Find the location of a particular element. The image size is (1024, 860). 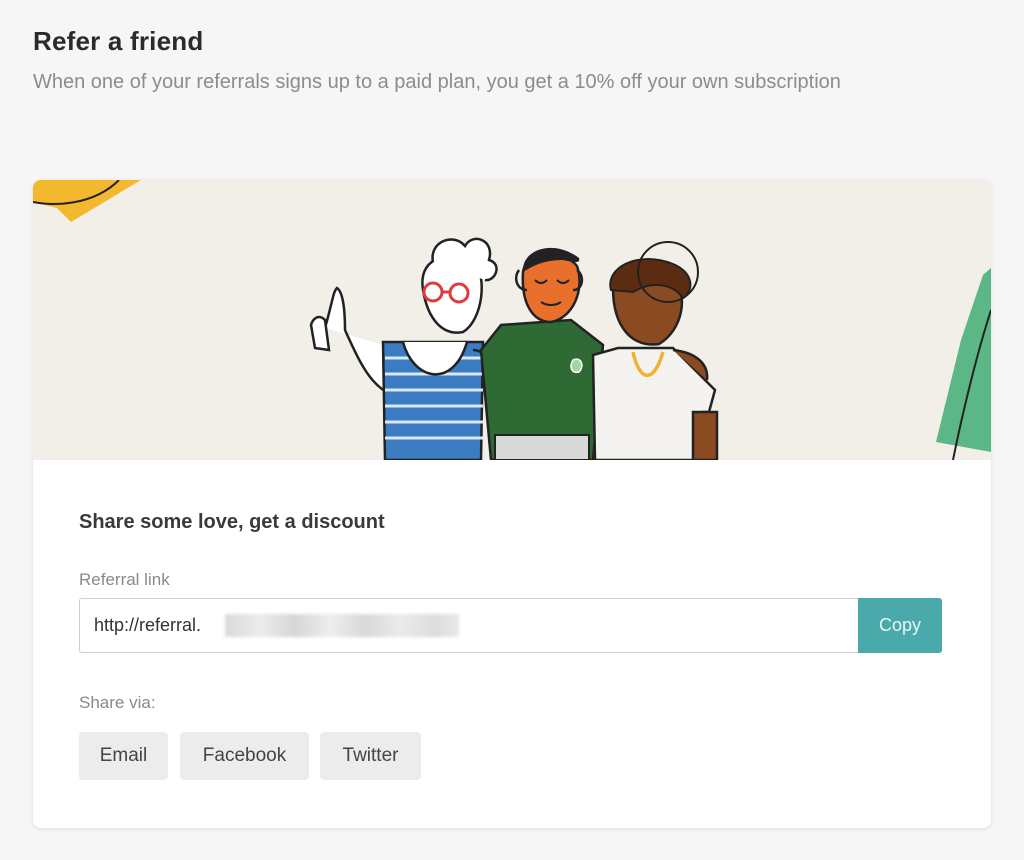

referral-link-label: Referral link is located at coordinates (124, 579).